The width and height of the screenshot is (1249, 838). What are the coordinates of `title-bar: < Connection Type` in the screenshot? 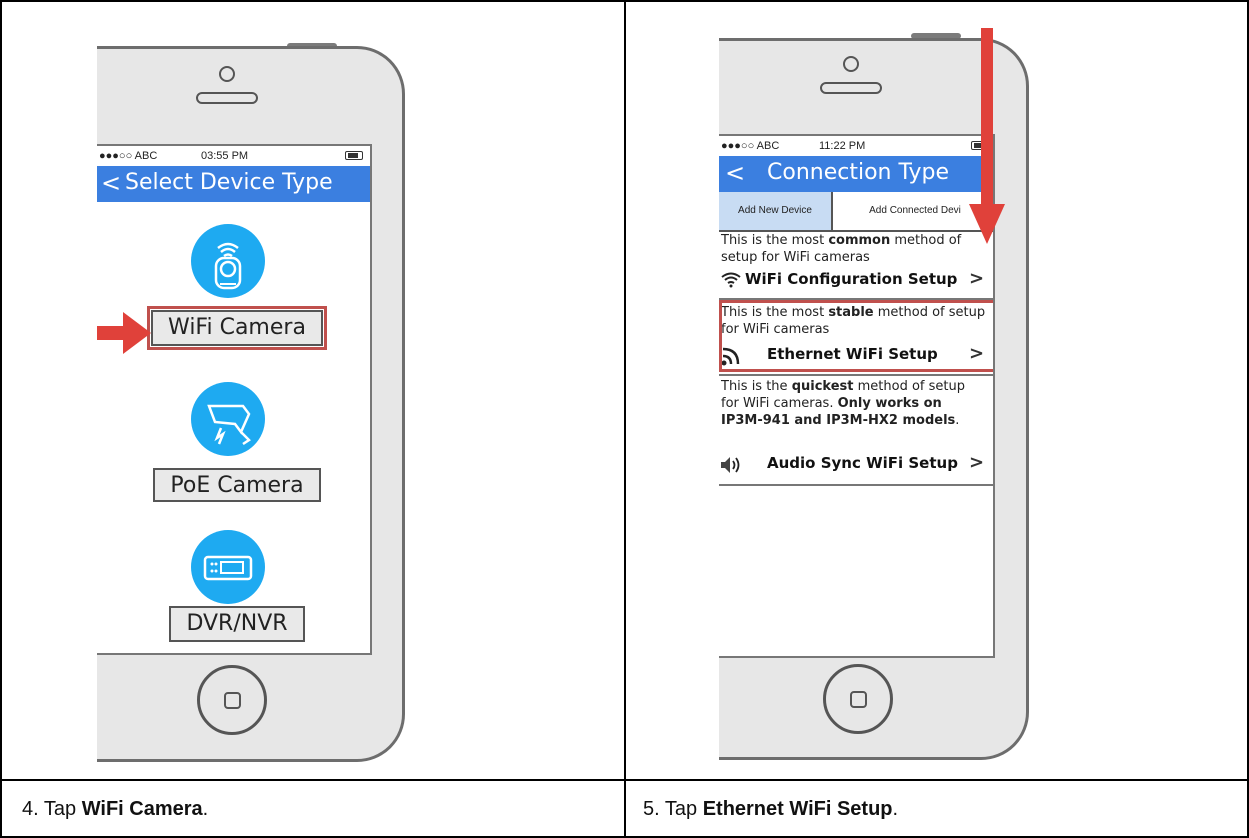 It's located at (856, 174).